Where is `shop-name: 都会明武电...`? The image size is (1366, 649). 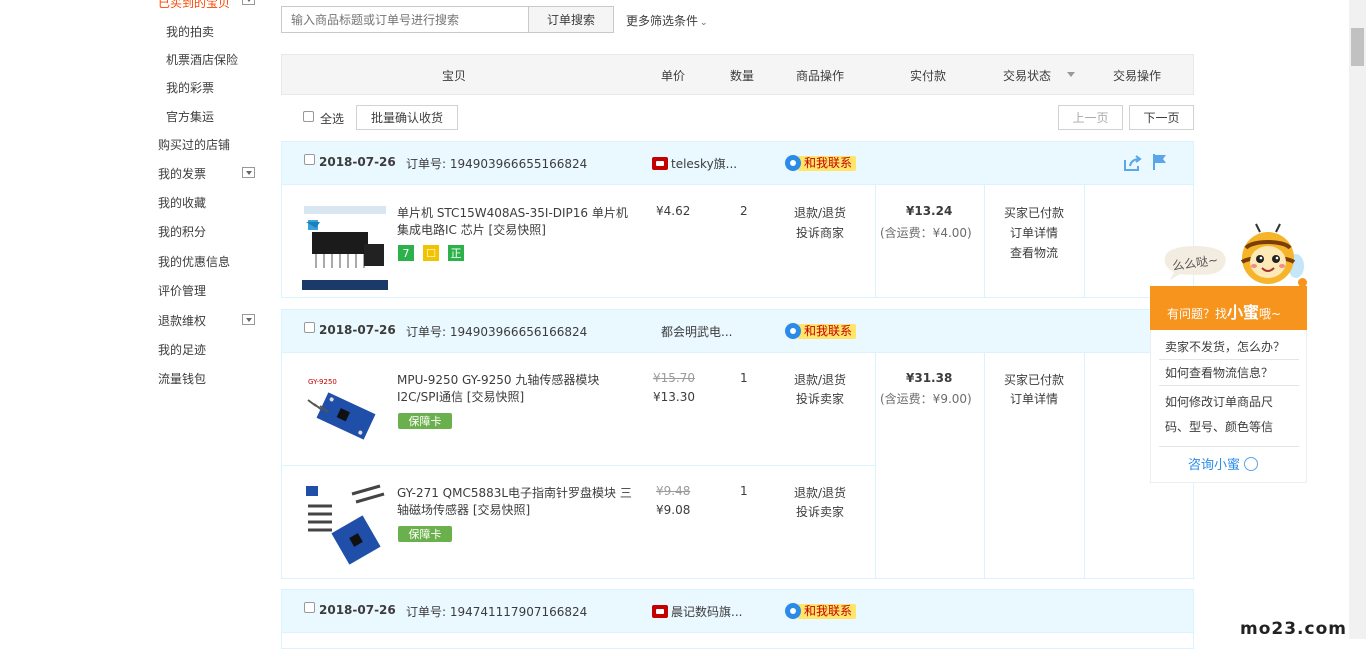 shop-name: 都会明武电... is located at coordinates (697, 332).